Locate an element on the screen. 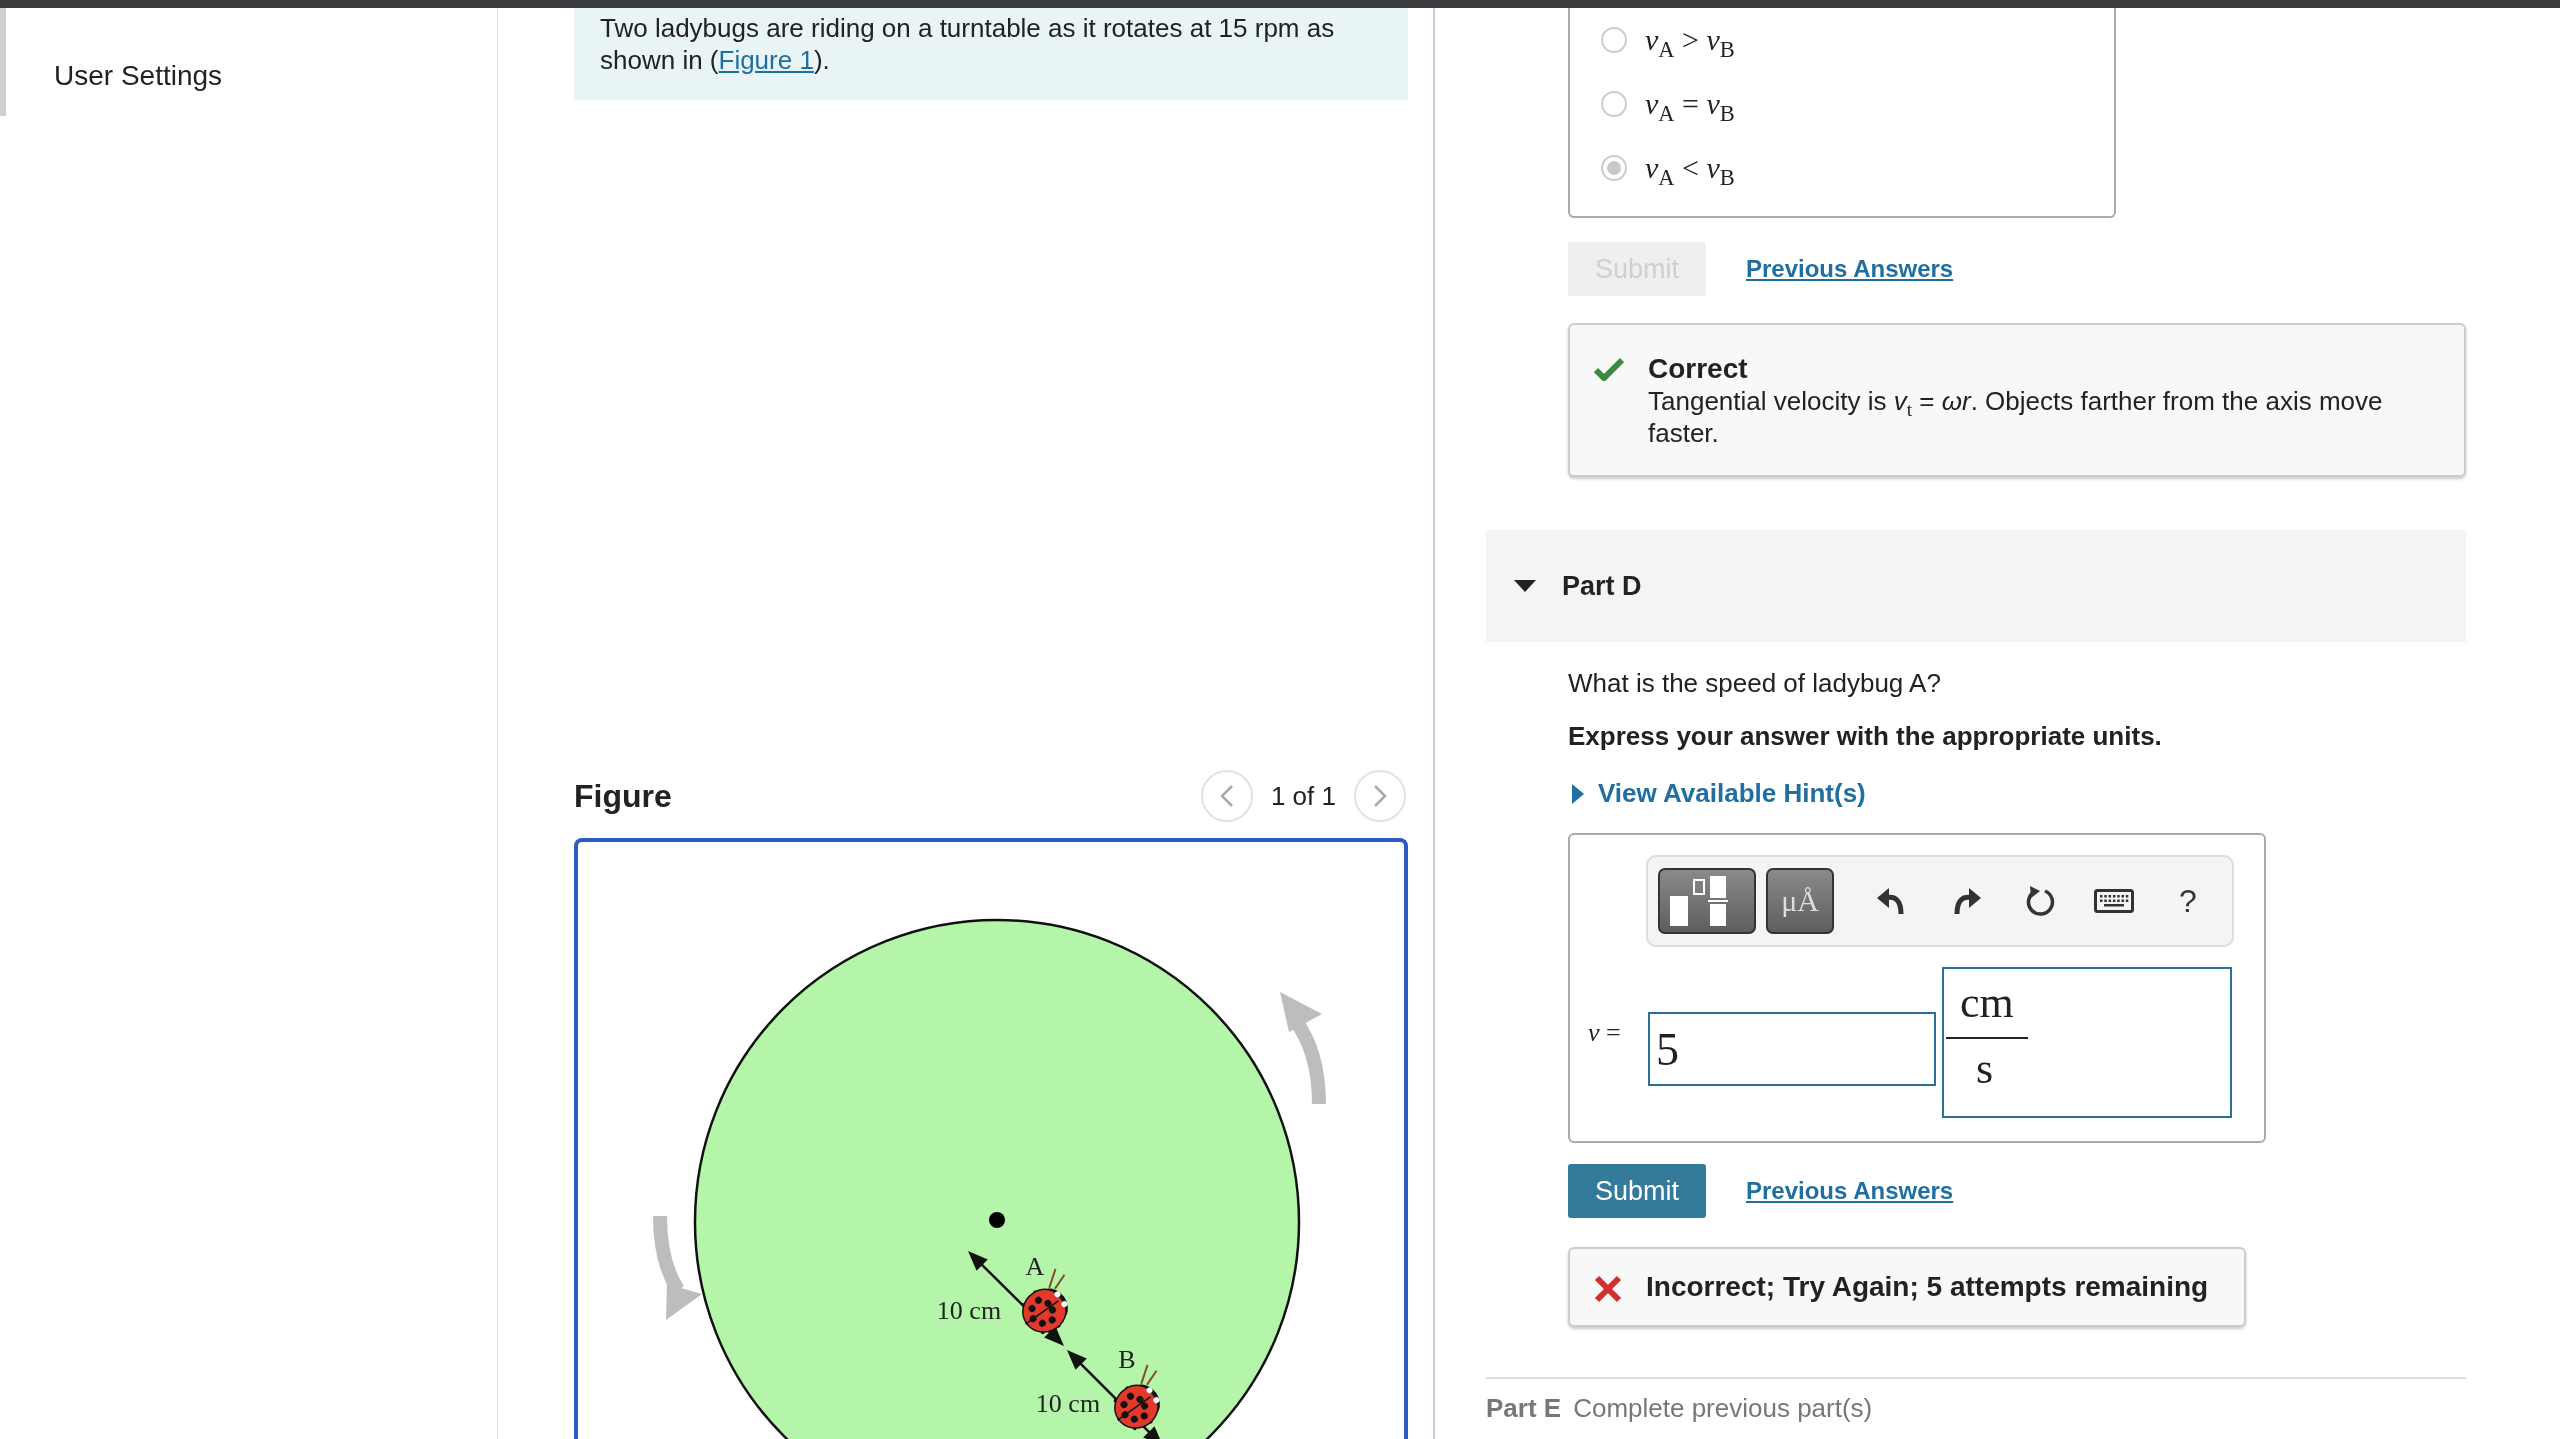 The image size is (2560, 1439). point-label: B is located at coordinates (1127, 1359).